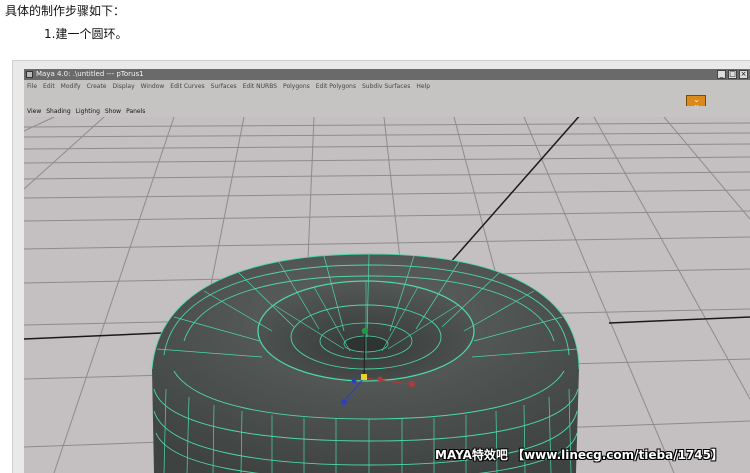 The height and width of the screenshot is (473, 750). What do you see at coordinates (721, 74) in the screenshot?
I see `minimize-button: _` at bounding box center [721, 74].